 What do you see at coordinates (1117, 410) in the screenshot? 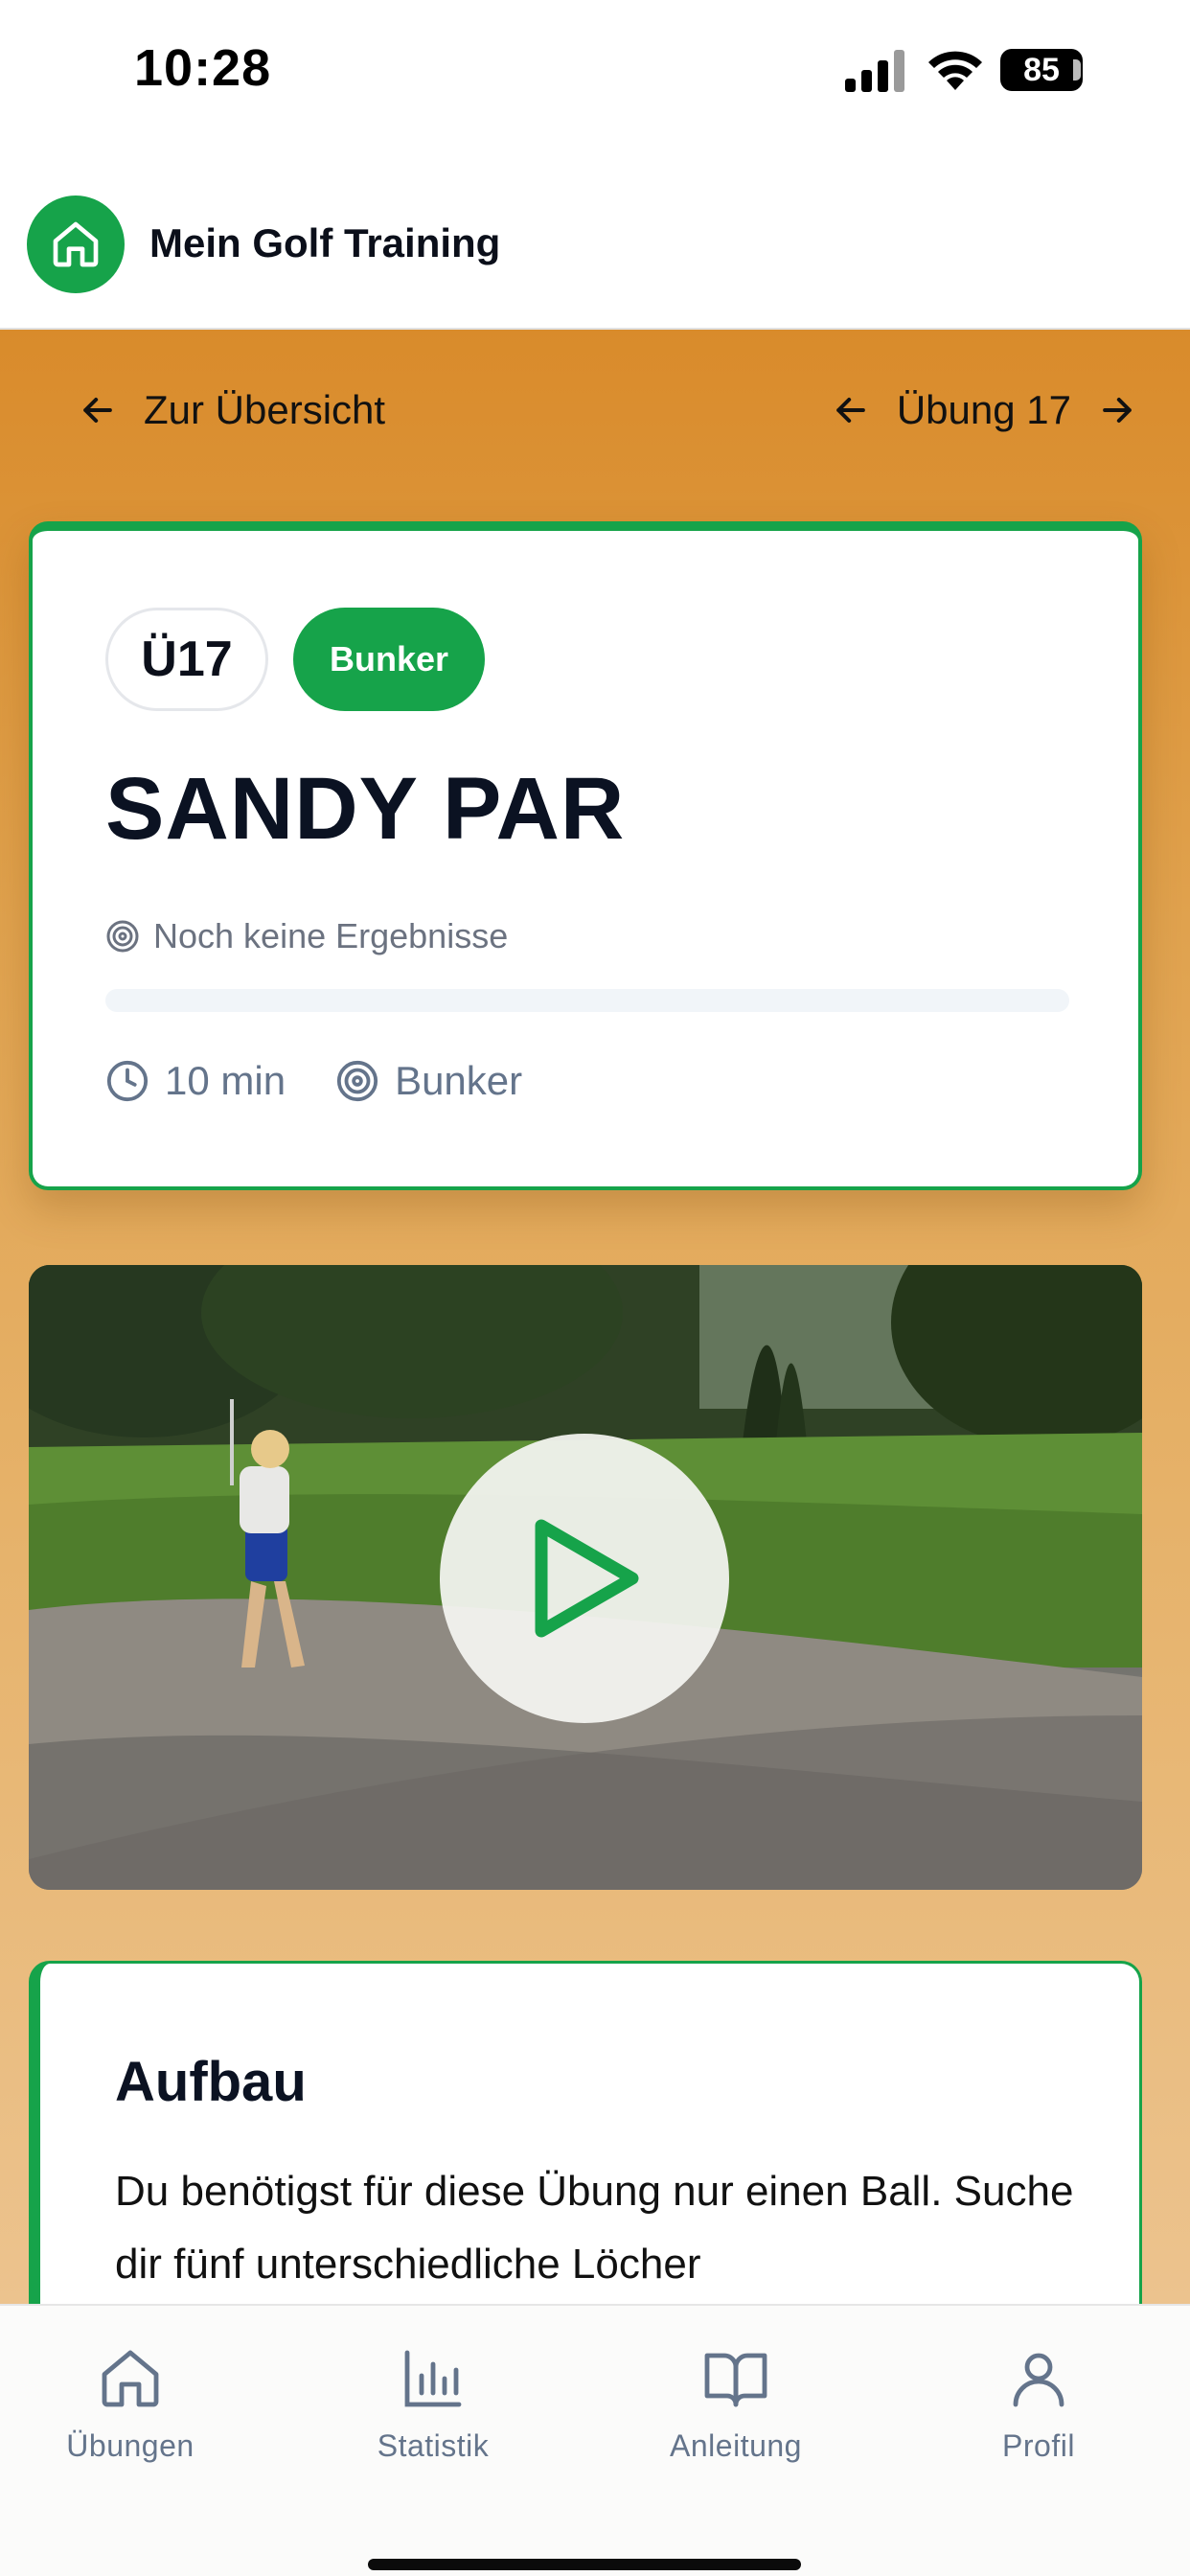
I see `next-exercise-icon` at bounding box center [1117, 410].